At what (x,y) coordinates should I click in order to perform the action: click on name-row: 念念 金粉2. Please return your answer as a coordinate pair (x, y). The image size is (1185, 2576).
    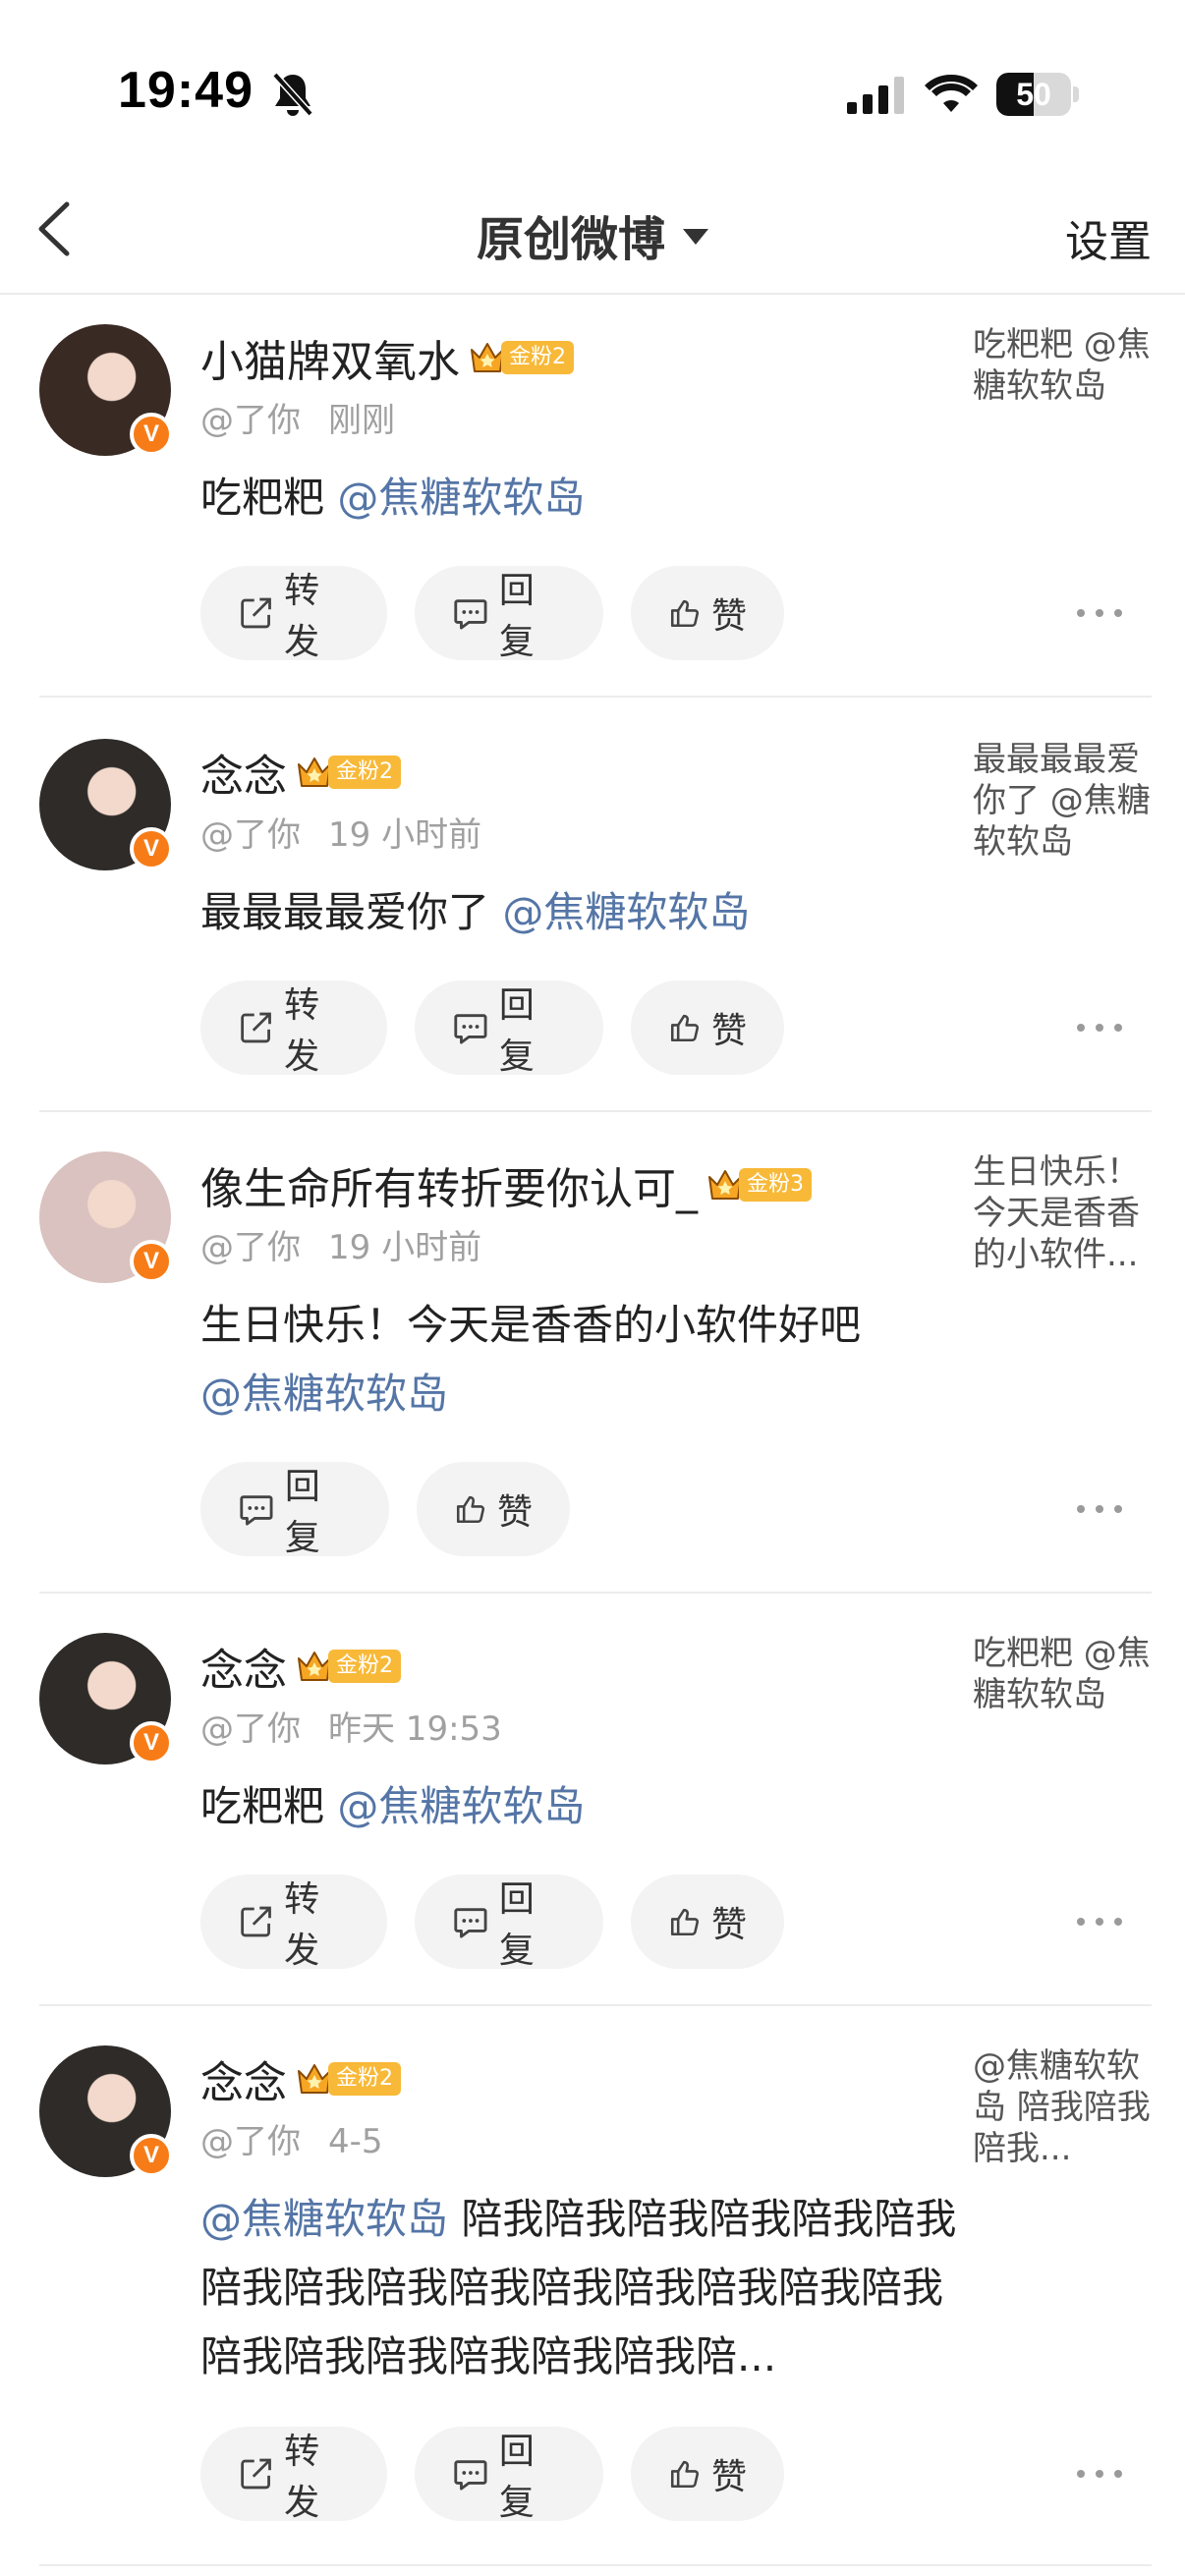
    Looking at the image, I should click on (301, 1666).